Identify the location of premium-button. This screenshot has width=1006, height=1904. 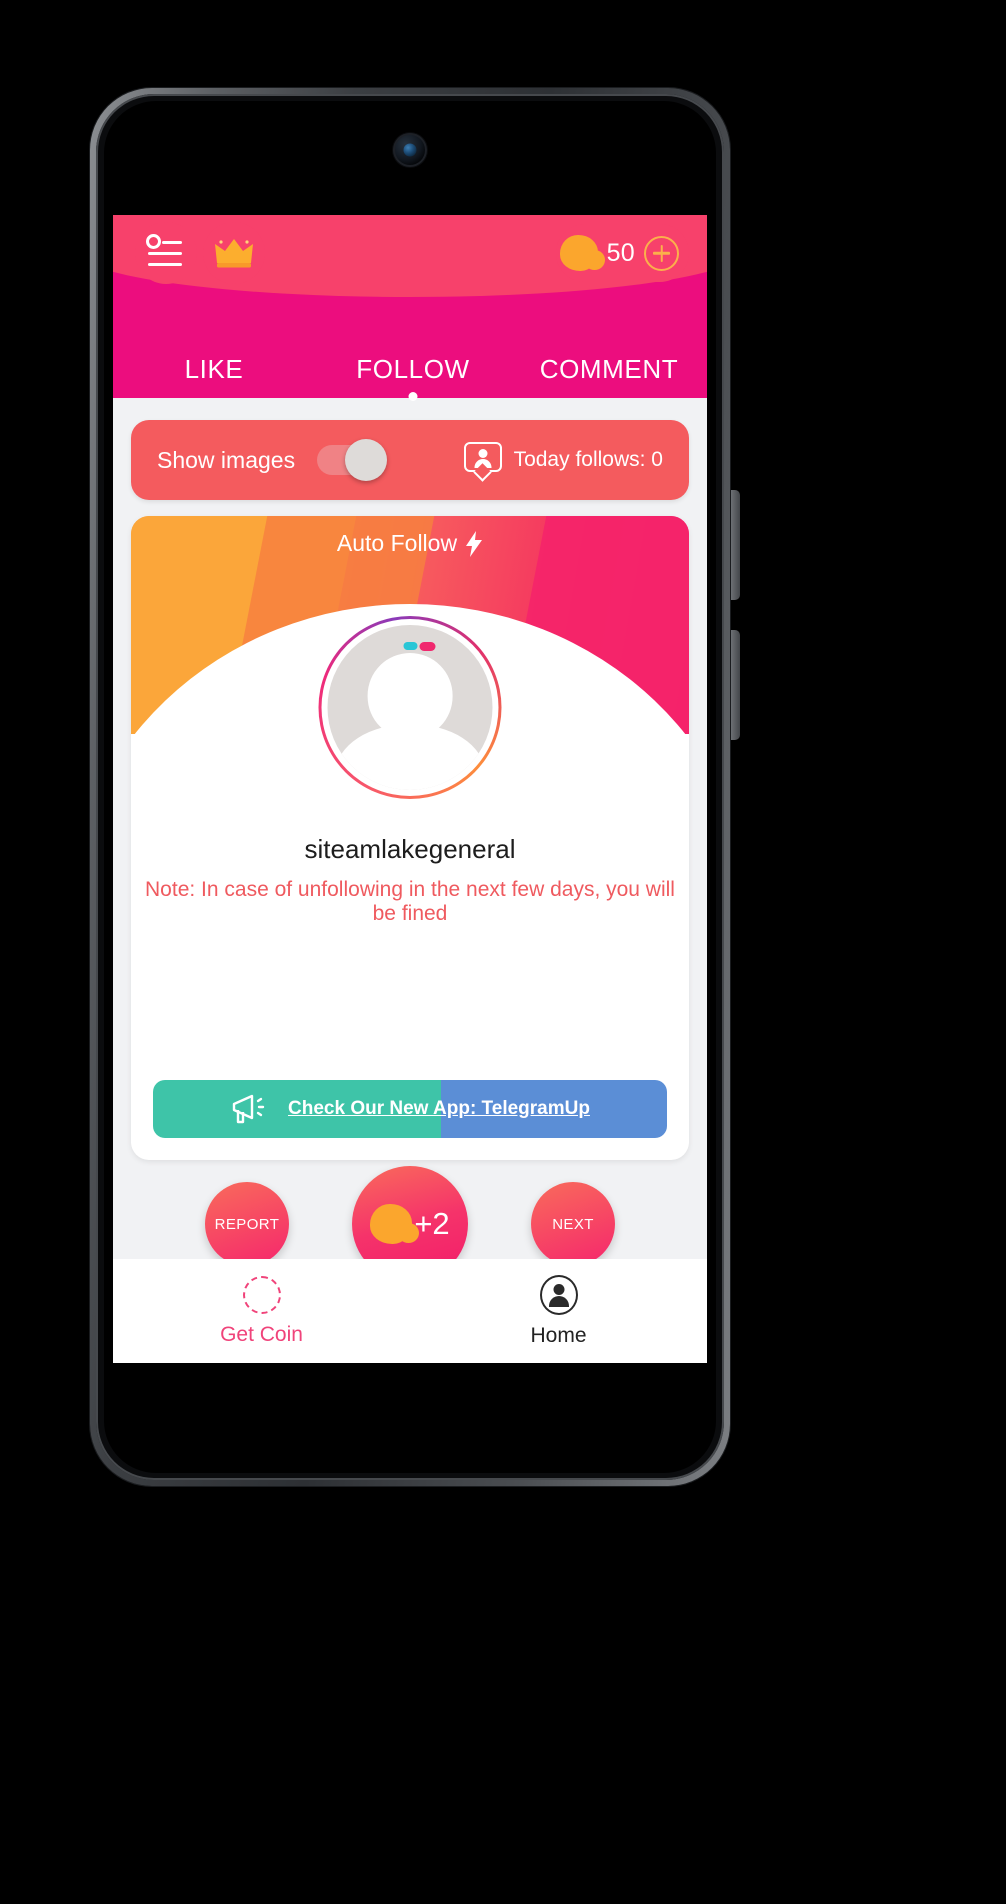
(234, 253).